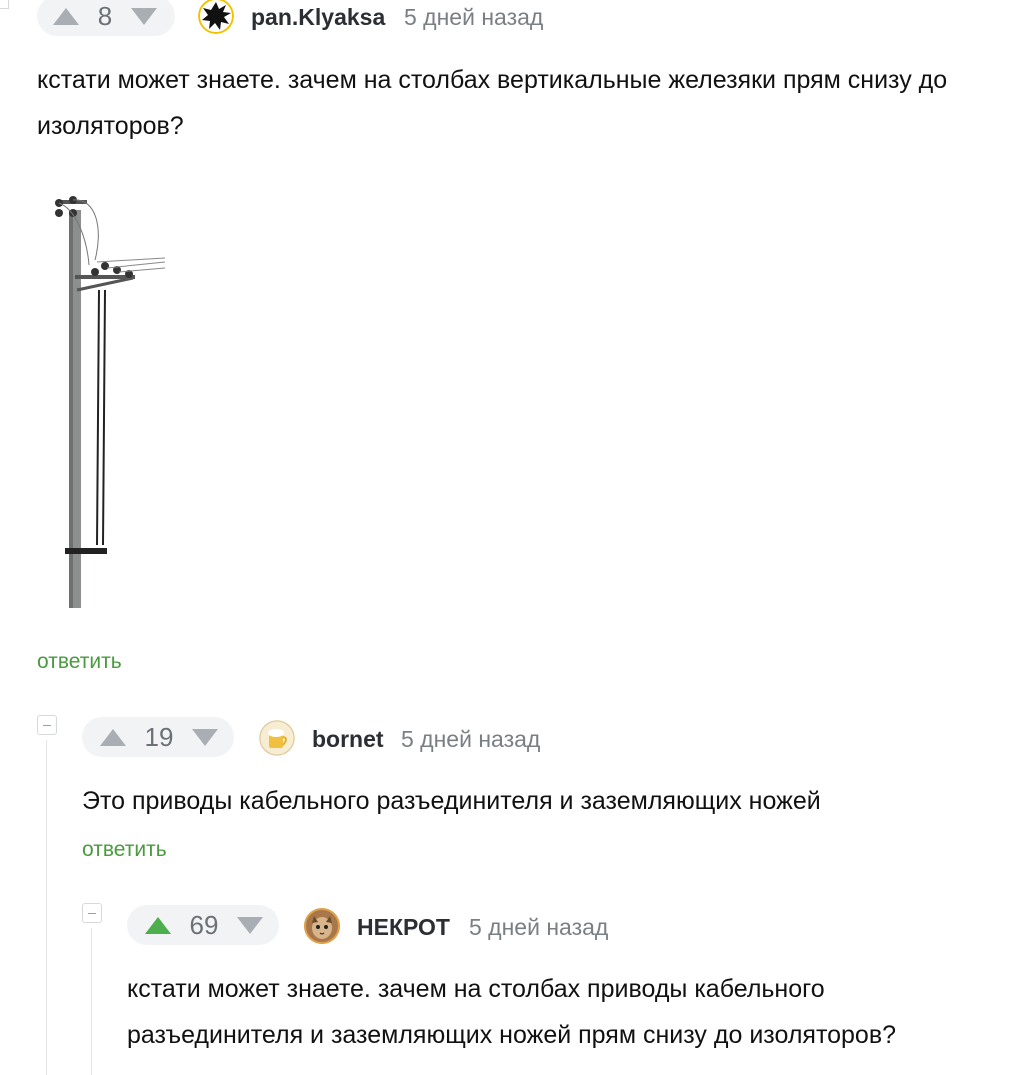 The width and height of the screenshot is (1012, 1075). I want to click on rating-count: 8, so click(105, 15).